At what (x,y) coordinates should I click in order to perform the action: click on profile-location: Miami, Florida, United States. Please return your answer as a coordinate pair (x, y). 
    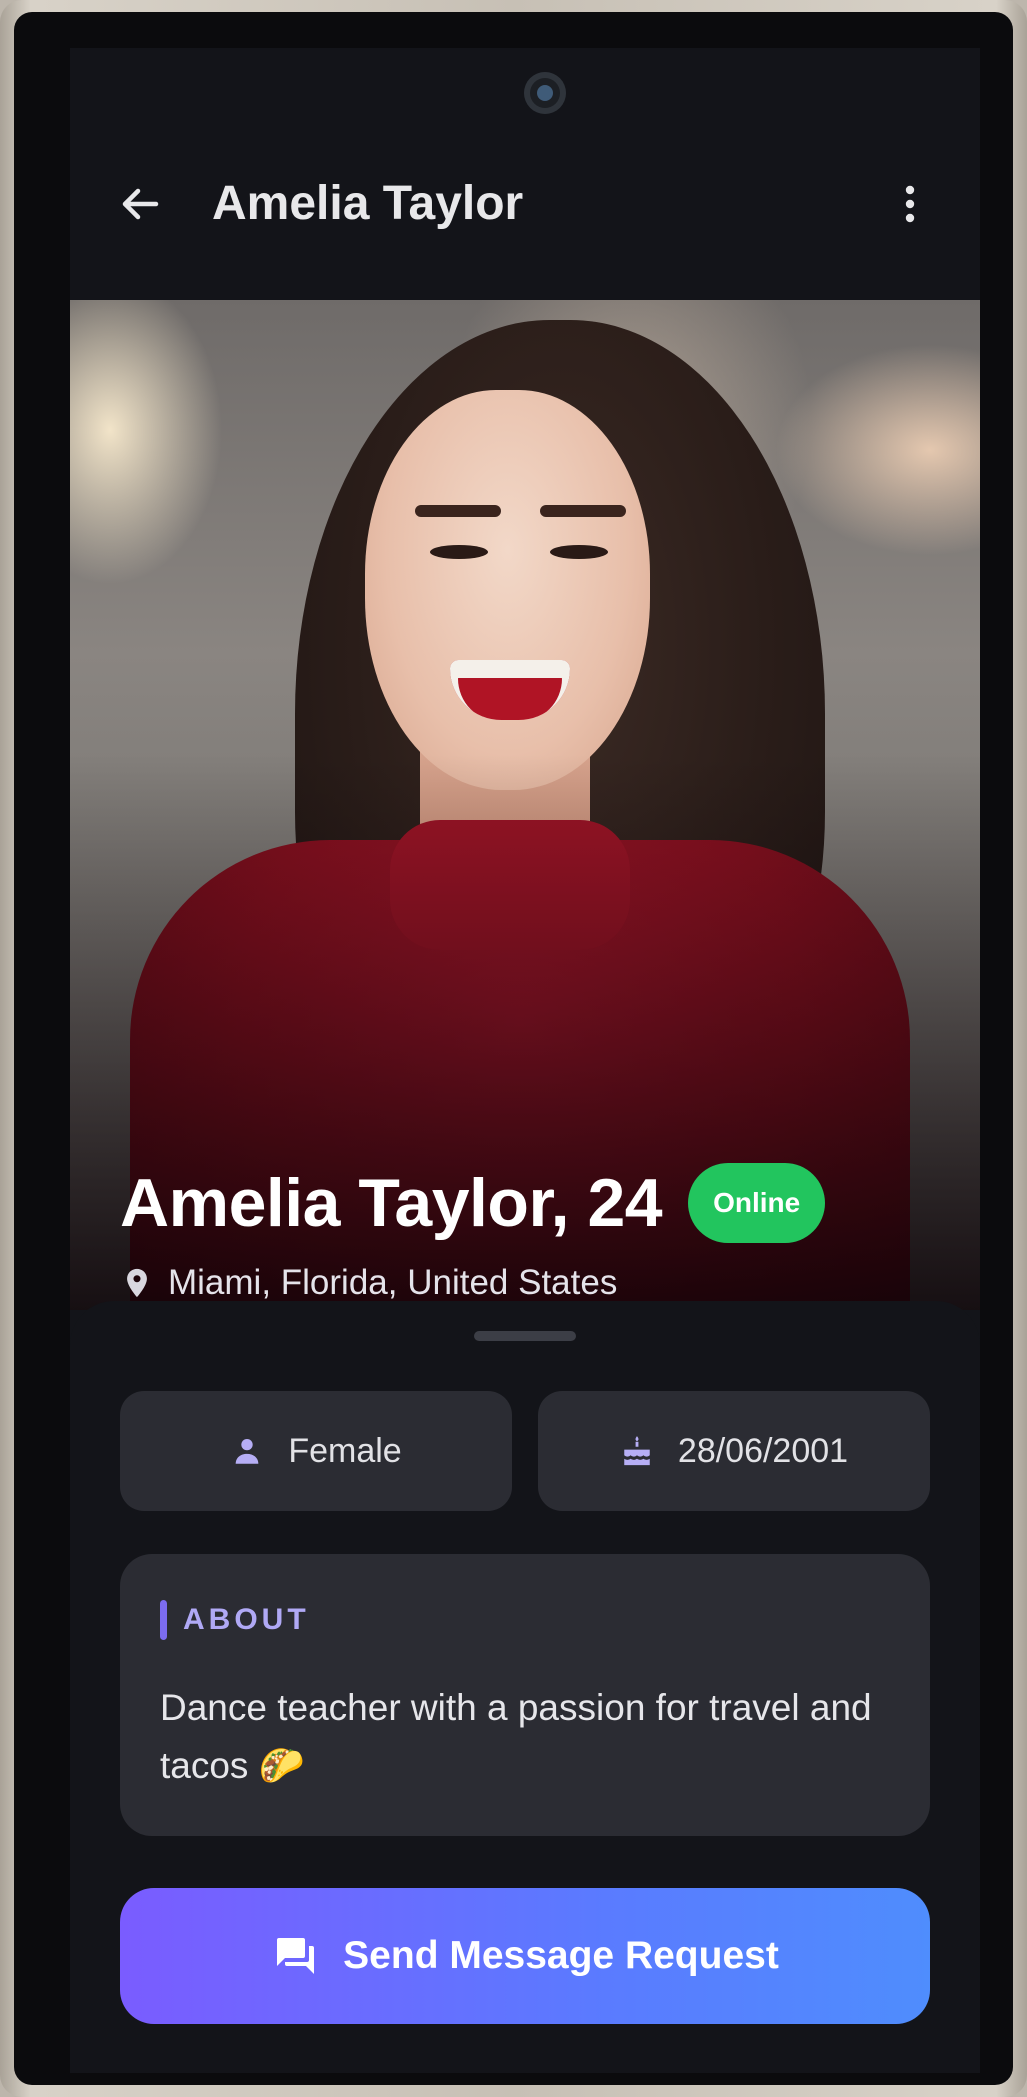
    Looking at the image, I should click on (368, 1283).